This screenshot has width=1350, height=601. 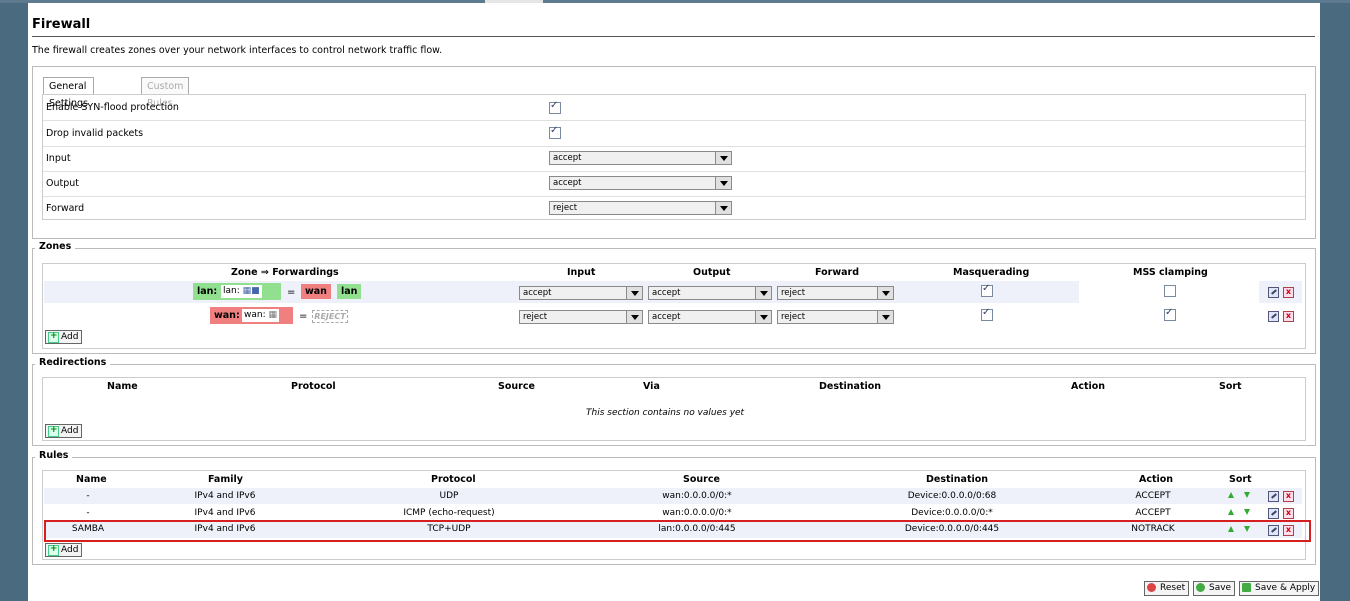 What do you see at coordinates (1246, 587) in the screenshot?
I see `save-apply-icon` at bounding box center [1246, 587].